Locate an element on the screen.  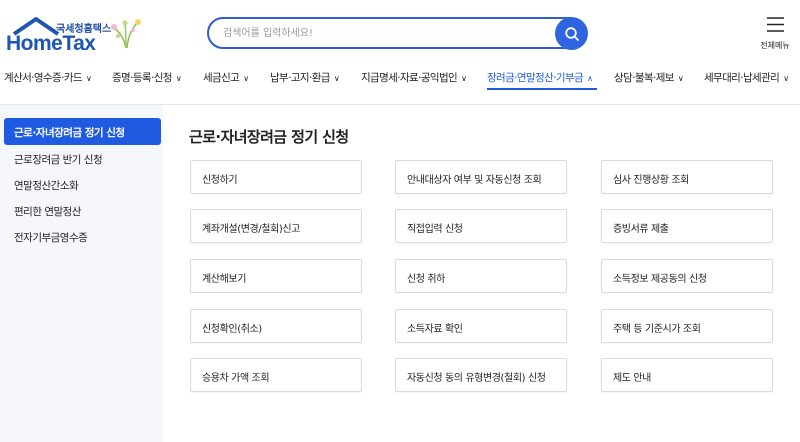
sidebar-item-half-year-application: 근로장려금 반기 신청 is located at coordinates (58, 159).